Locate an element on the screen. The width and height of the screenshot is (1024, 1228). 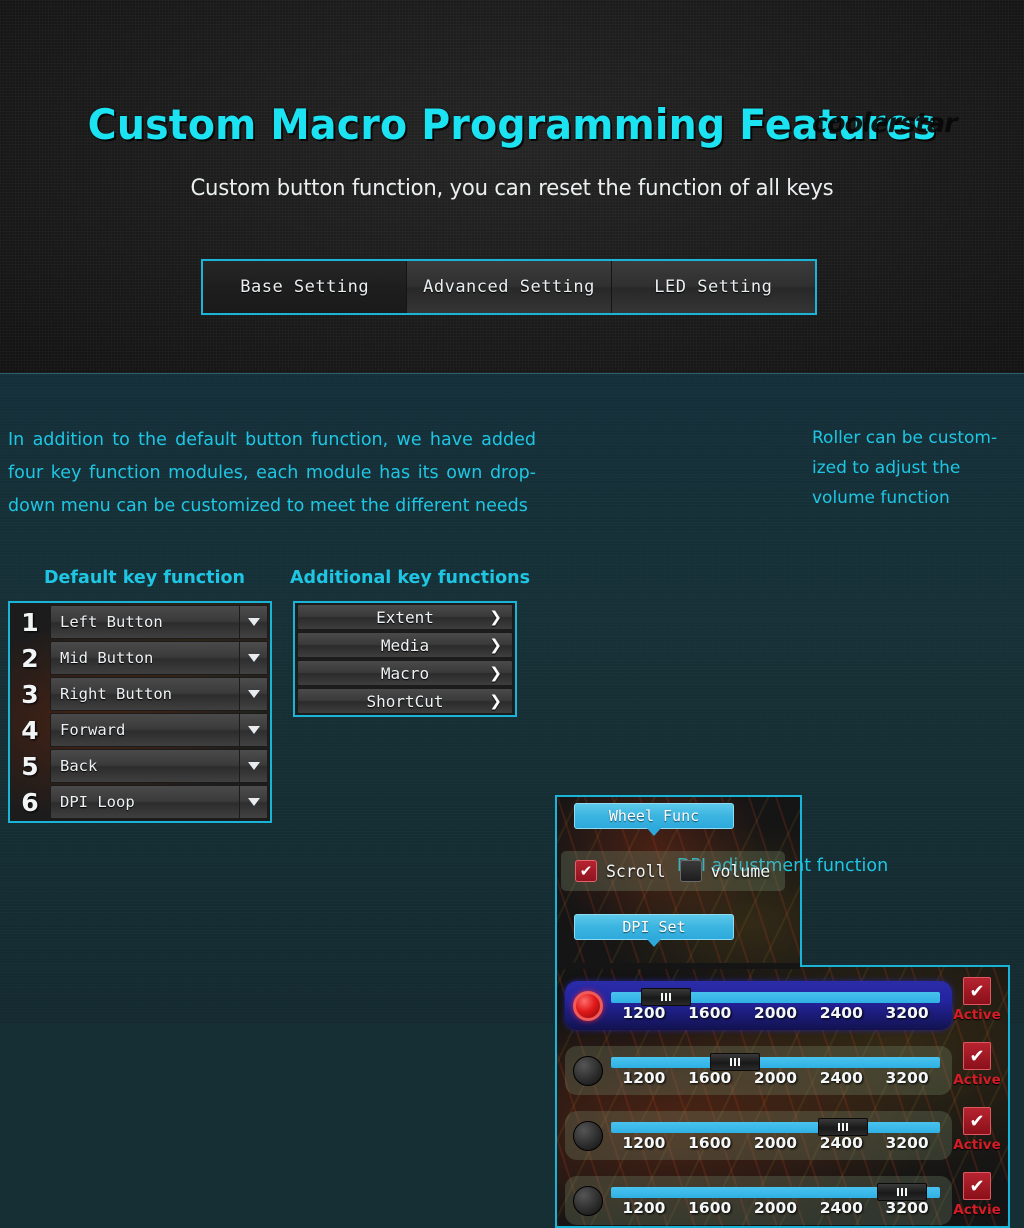
tab-base-setting: Base Setting is located at coordinates (305, 287).